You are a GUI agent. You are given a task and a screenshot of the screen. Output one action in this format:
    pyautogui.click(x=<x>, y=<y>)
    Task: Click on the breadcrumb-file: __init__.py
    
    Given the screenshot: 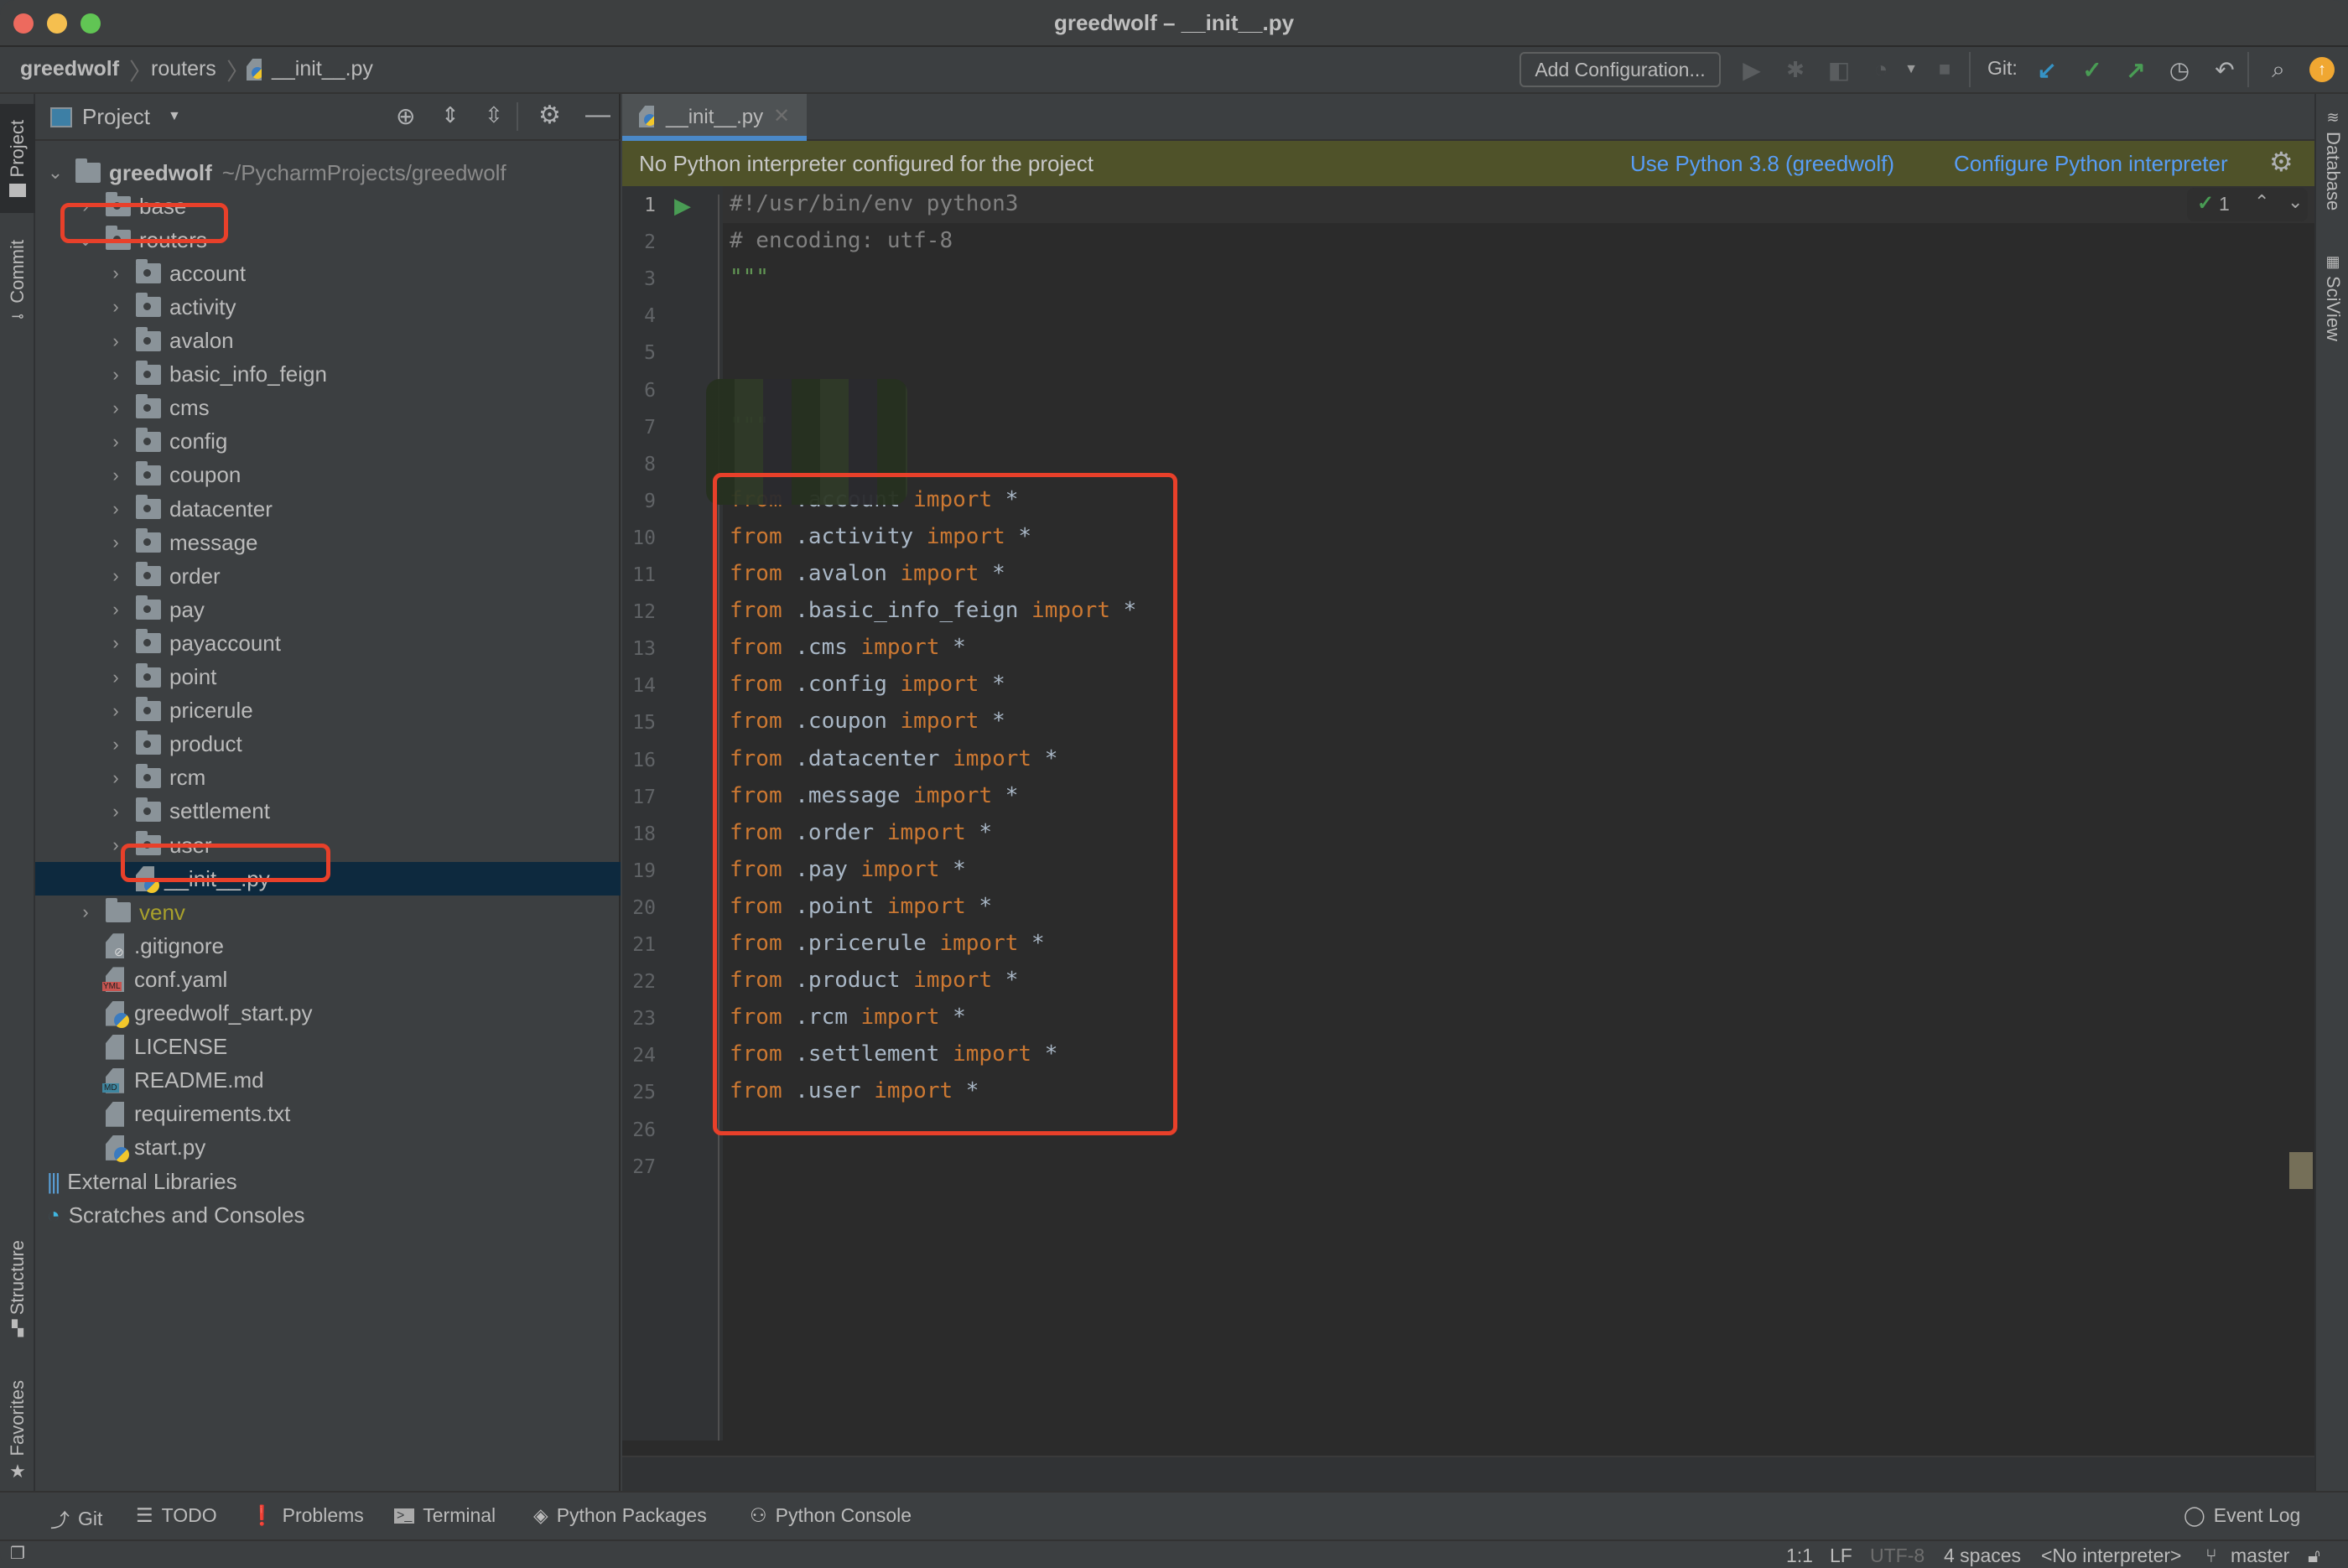 What is the action you would take?
    pyautogui.click(x=322, y=69)
    